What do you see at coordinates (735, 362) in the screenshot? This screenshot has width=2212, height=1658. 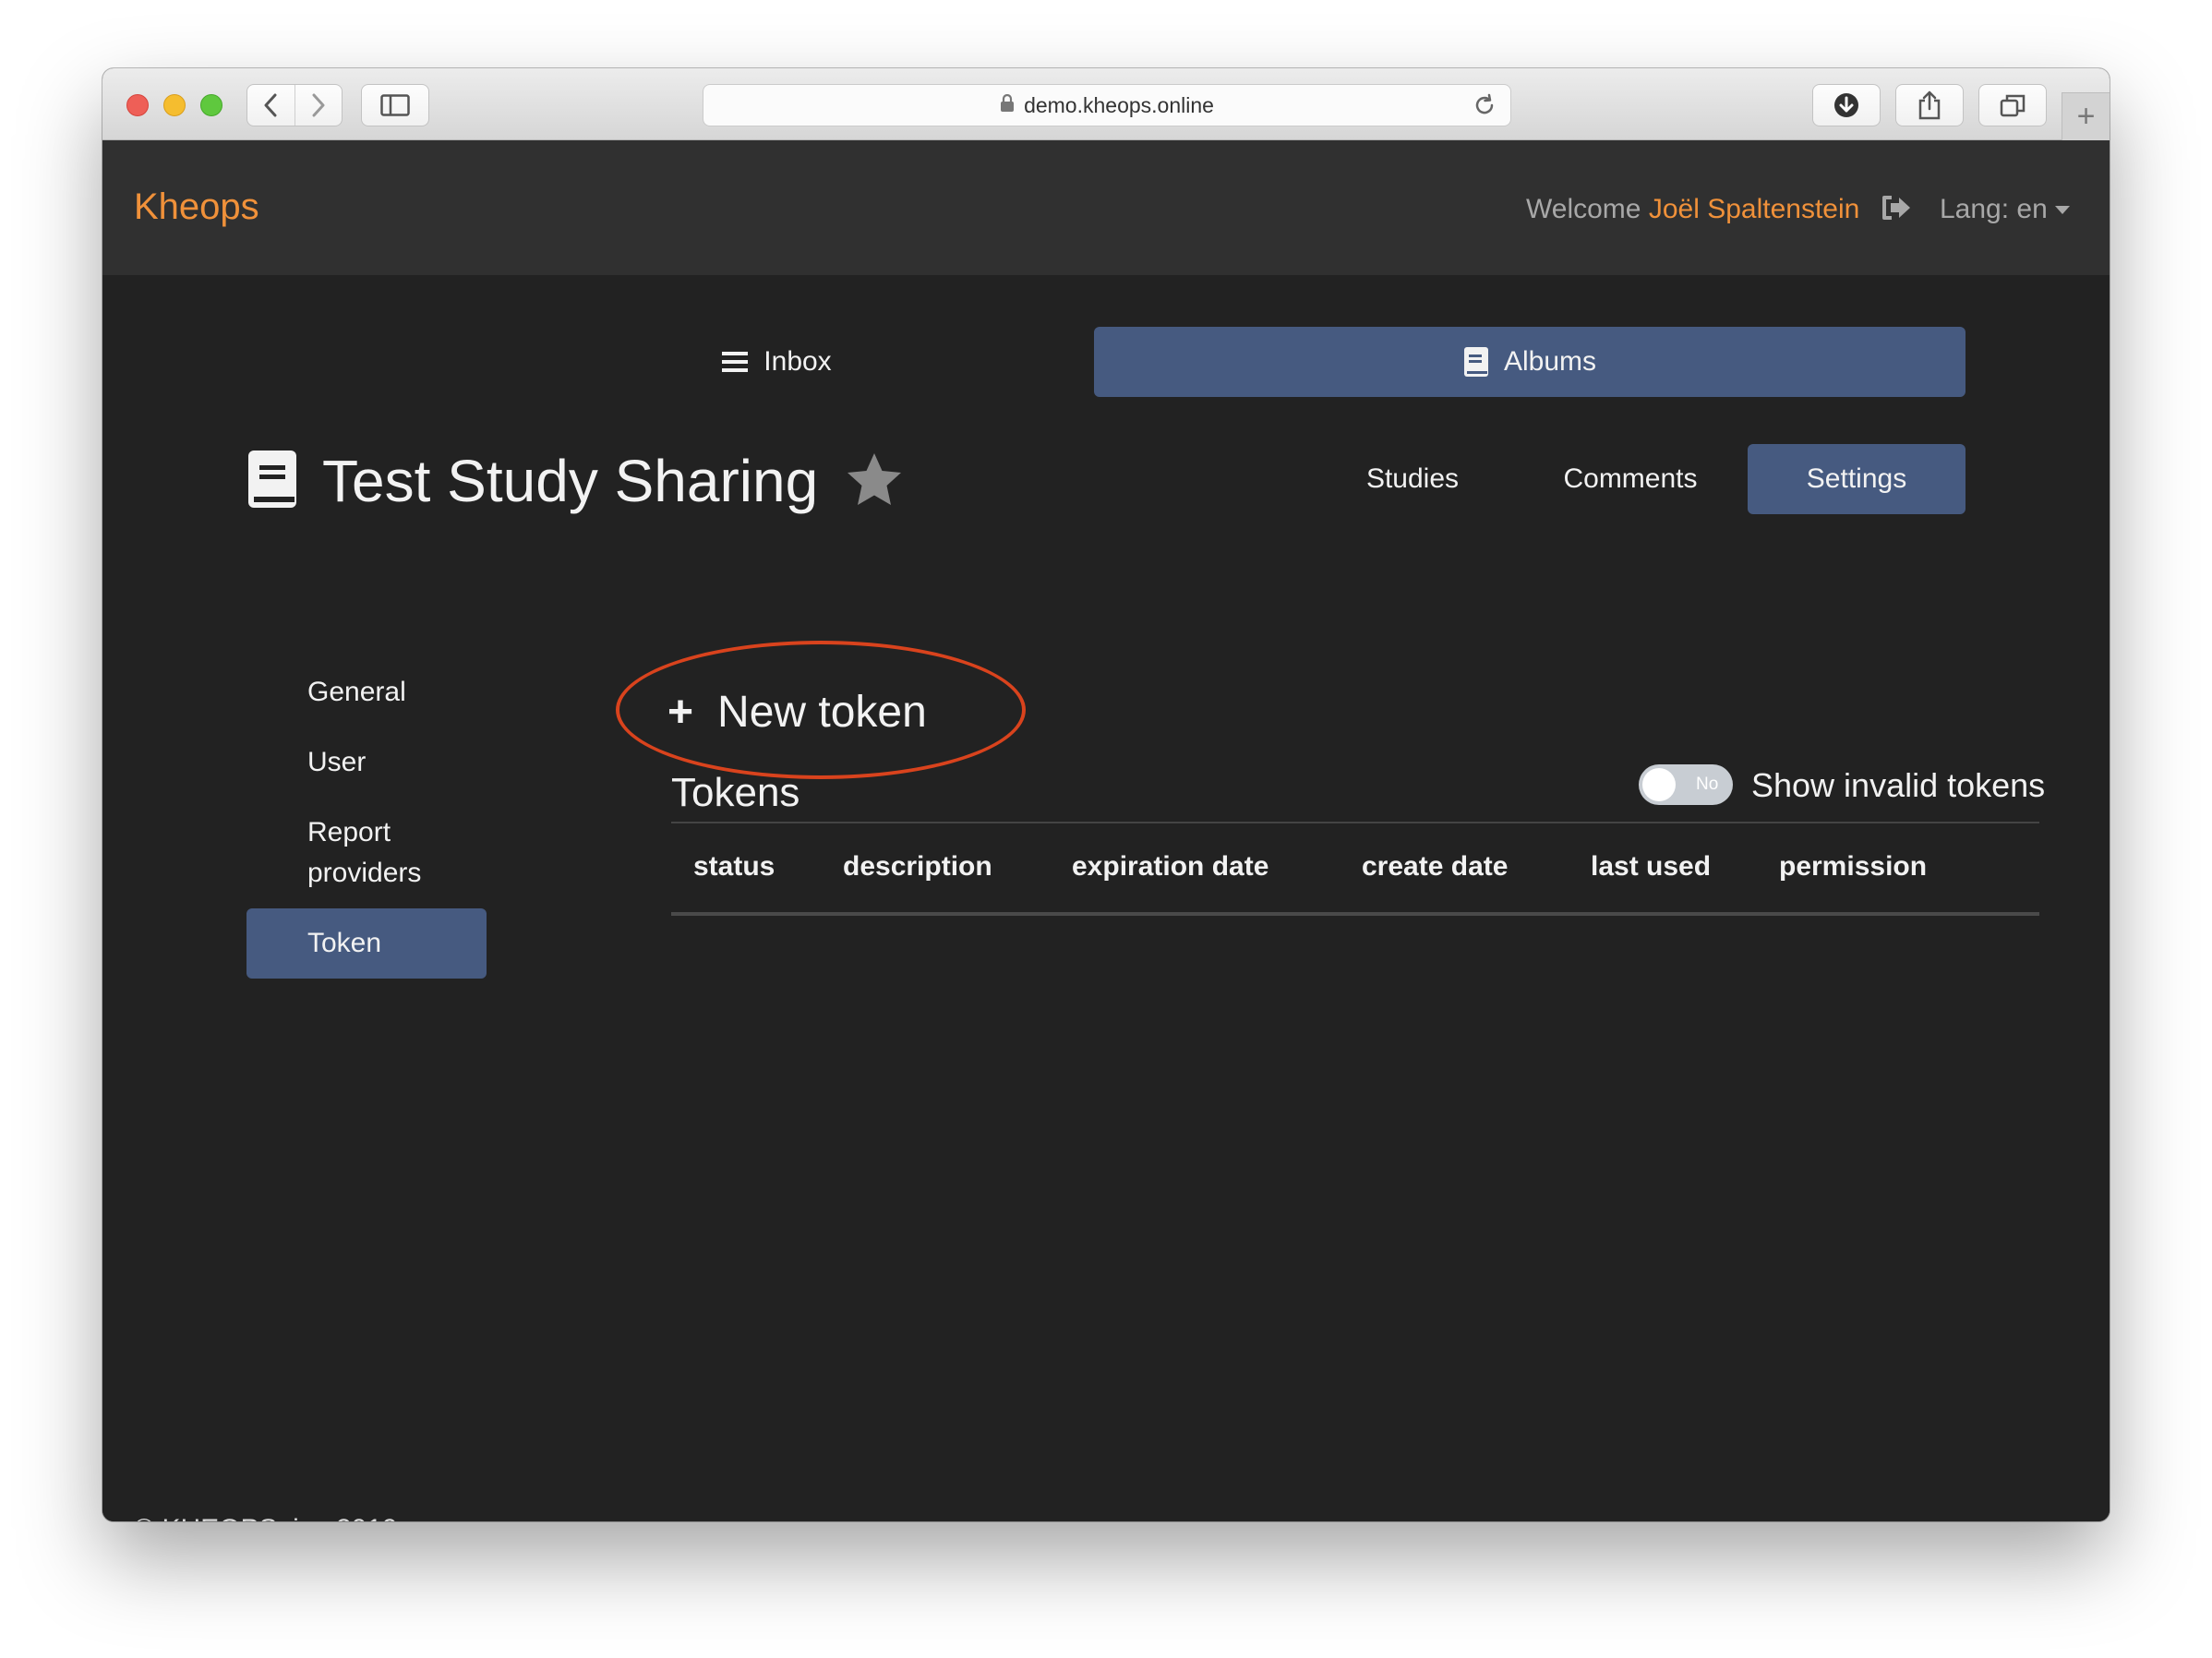 I see `bars-icon` at bounding box center [735, 362].